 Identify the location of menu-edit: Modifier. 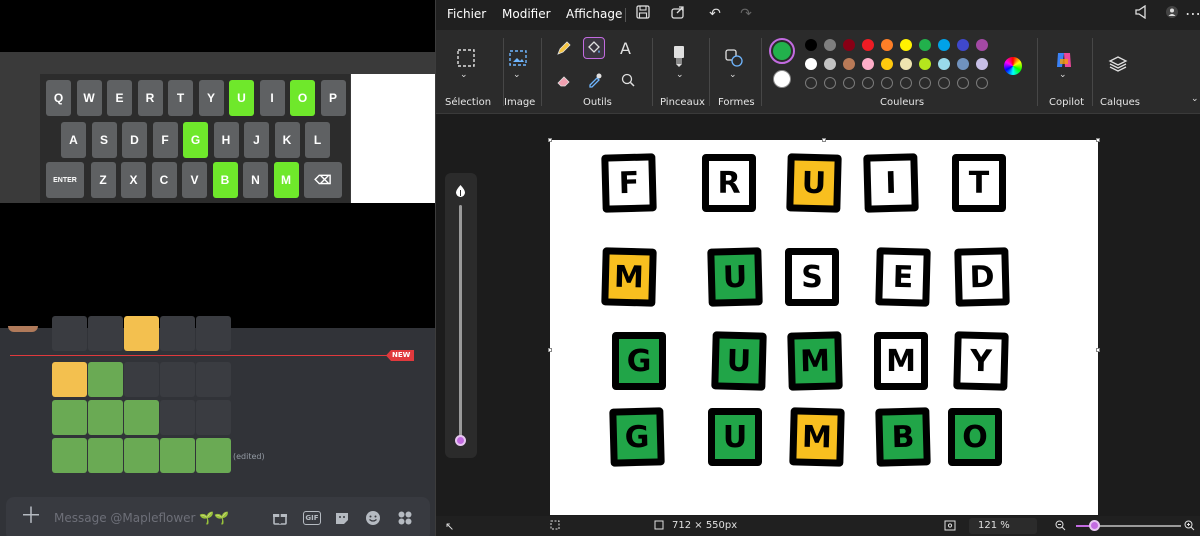
(526, 14).